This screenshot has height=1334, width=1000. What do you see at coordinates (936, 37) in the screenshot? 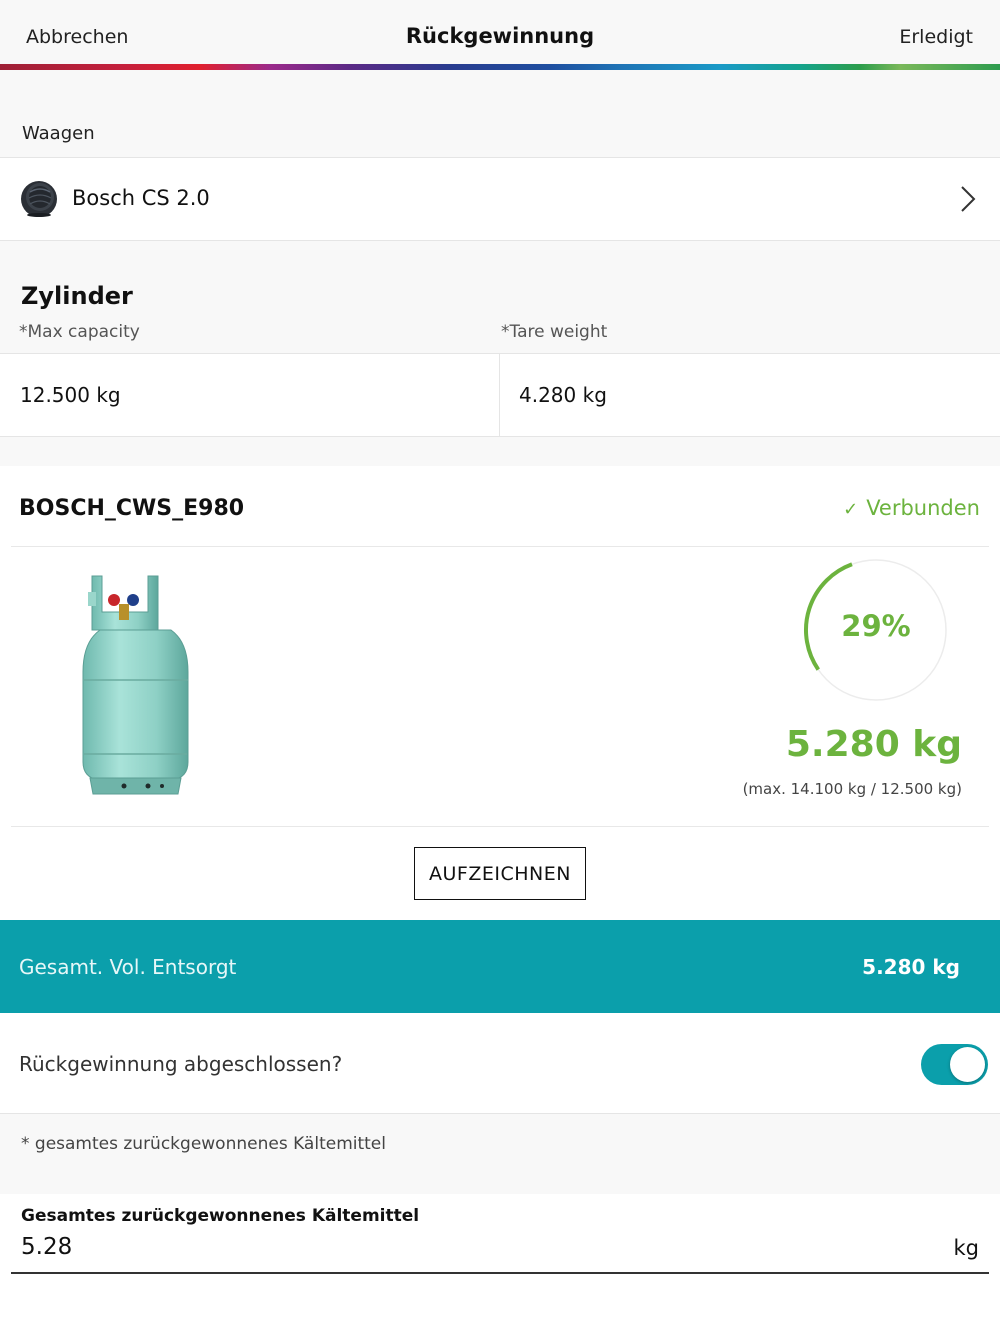
I see `done-button: Erledigt` at bounding box center [936, 37].